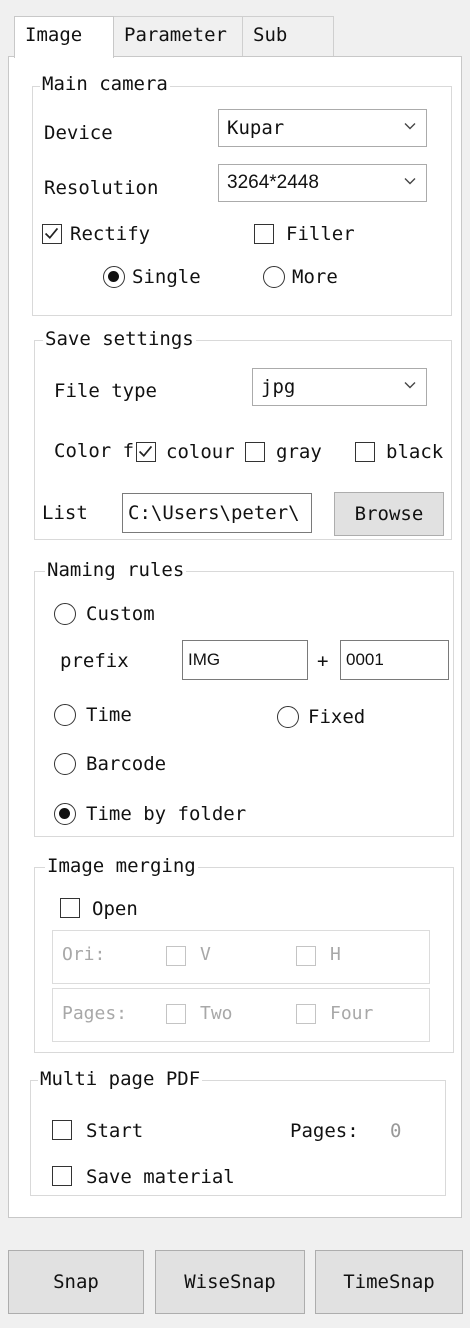 This screenshot has width=470, height=1328. I want to click on black-label: black, so click(415, 452).